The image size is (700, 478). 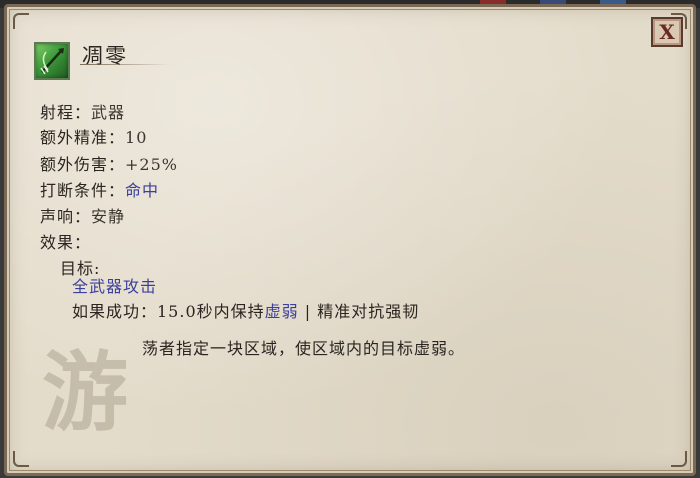 What do you see at coordinates (105, 56) in the screenshot?
I see `ability-title: 凋零` at bounding box center [105, 56].